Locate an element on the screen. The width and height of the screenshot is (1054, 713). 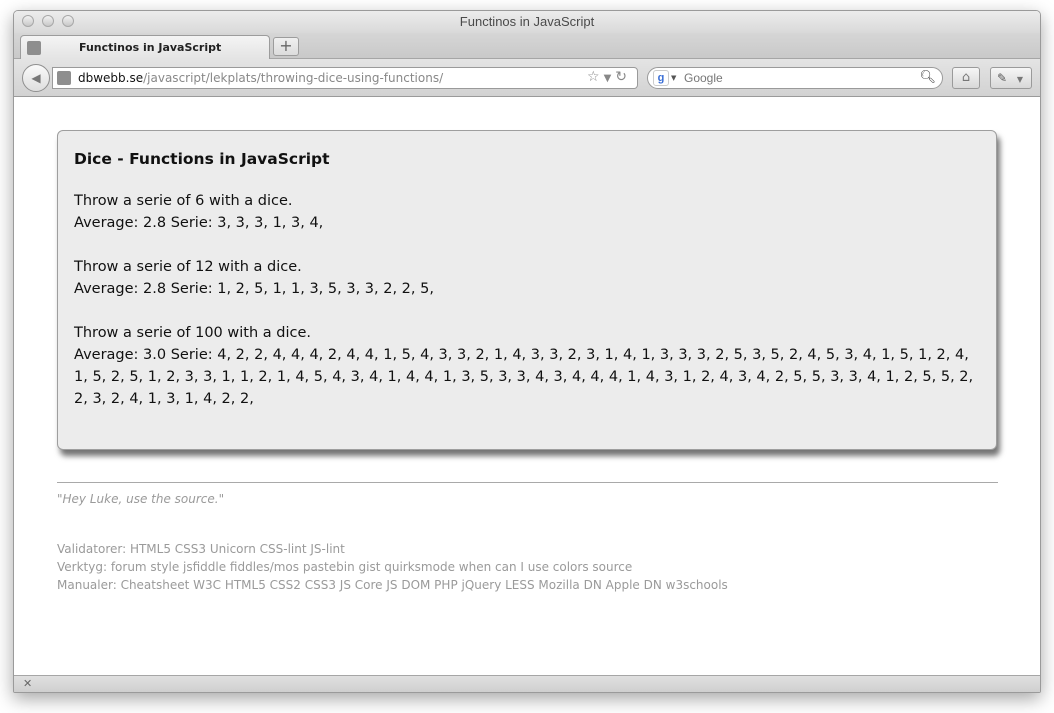
page-favicon-icon is located at coordinates (34, 48).